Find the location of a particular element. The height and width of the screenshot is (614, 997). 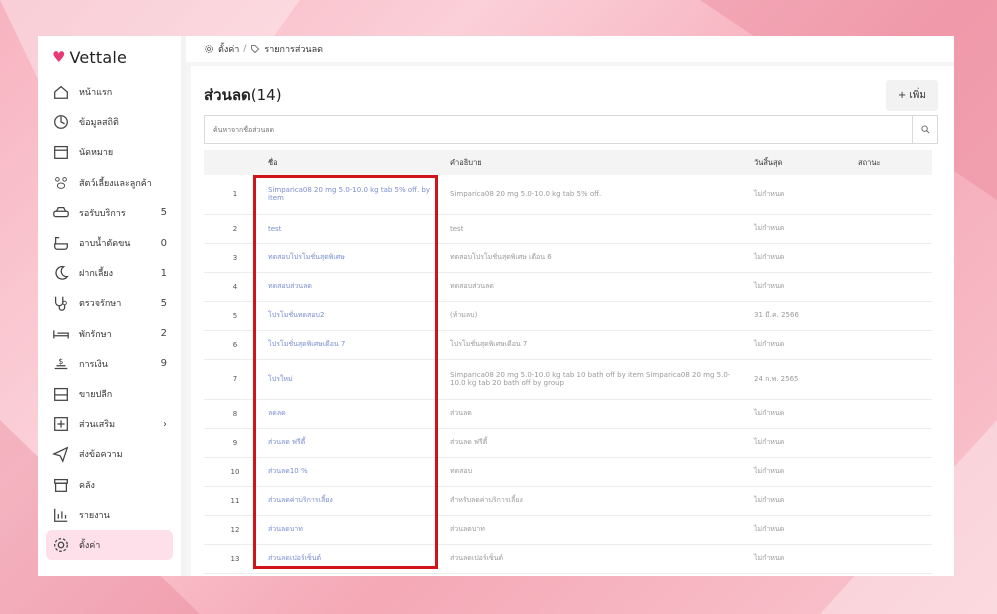

sidebar-item-label: นัดหมาย is located at coordinates (96, 153).